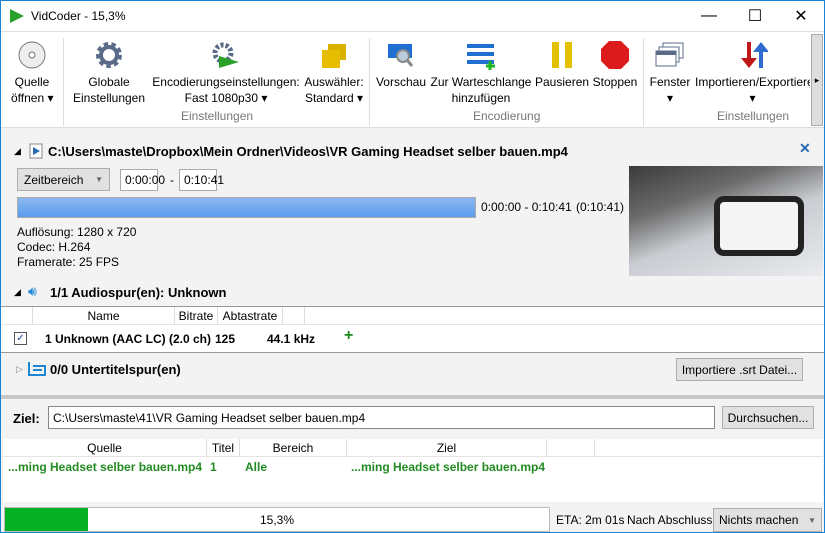 The width and height of the screenshot is (825, 533). What do you see at coordinates (759, 226) in the screenshot?
I see `headset-image` at bounding box center [759, 226].